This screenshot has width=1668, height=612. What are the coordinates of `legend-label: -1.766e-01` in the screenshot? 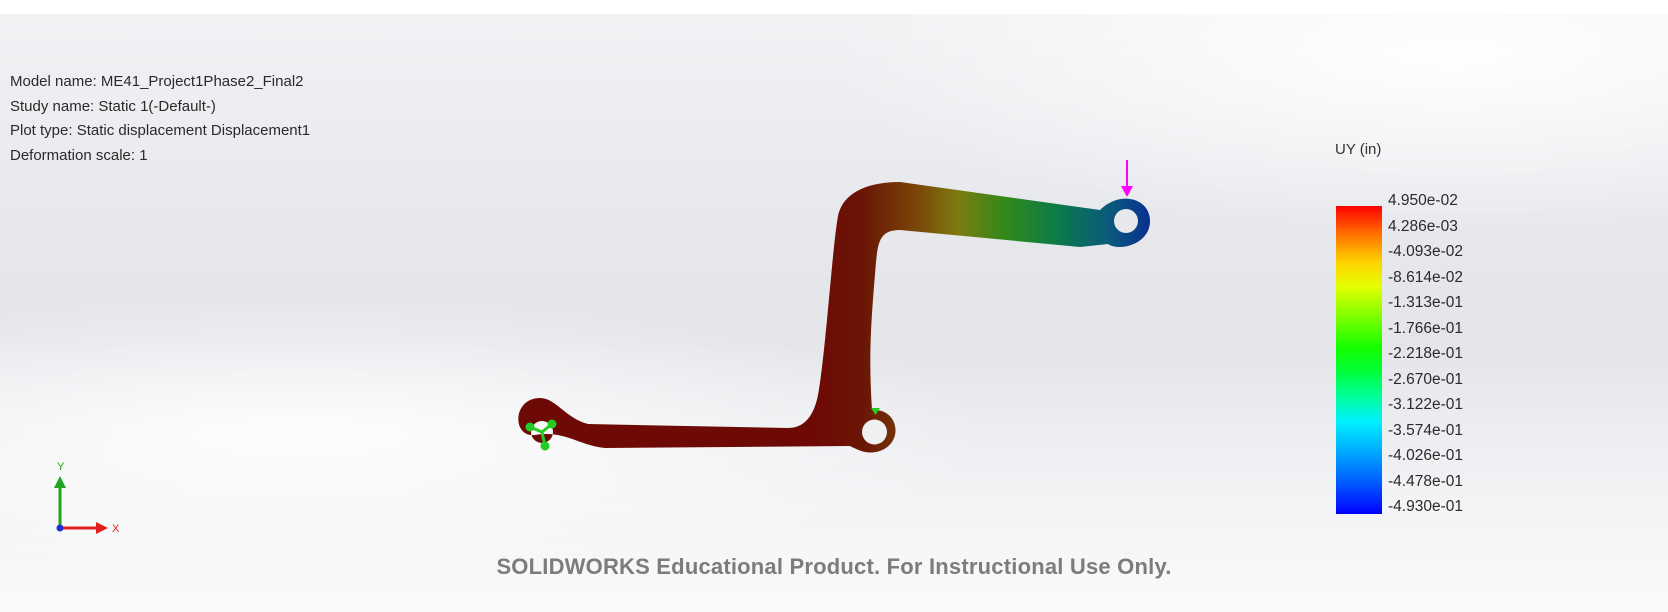 It's located at (1425, 328).